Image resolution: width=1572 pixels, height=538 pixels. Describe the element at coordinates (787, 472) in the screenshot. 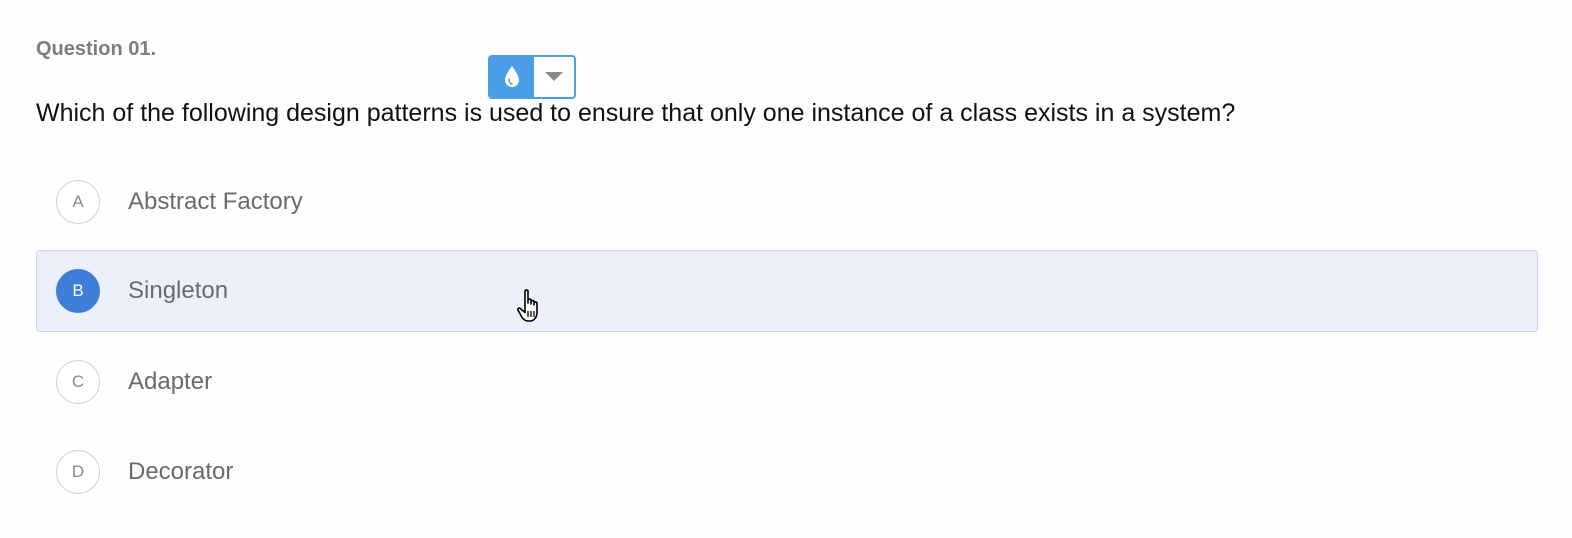

I see `option-d: D Decorator` at that location.